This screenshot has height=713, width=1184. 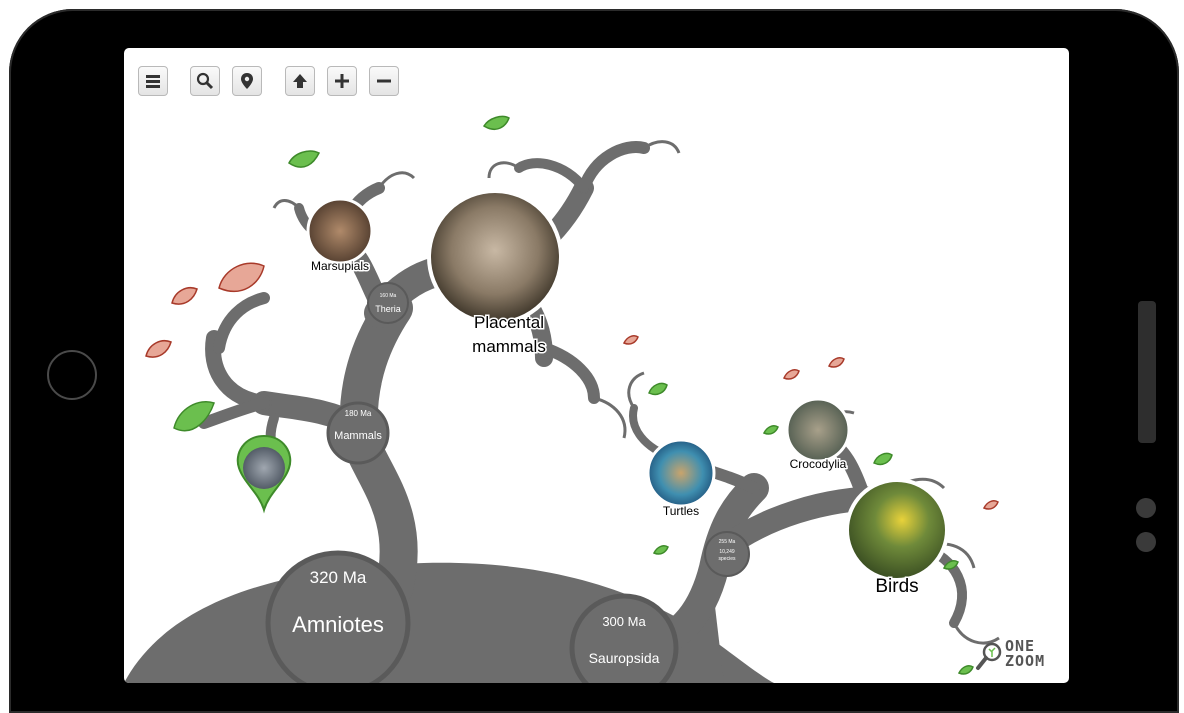 What do you see at coordinates (72, 375) in the screenshot?
I see `home-button` at bounding box center [72, 375].